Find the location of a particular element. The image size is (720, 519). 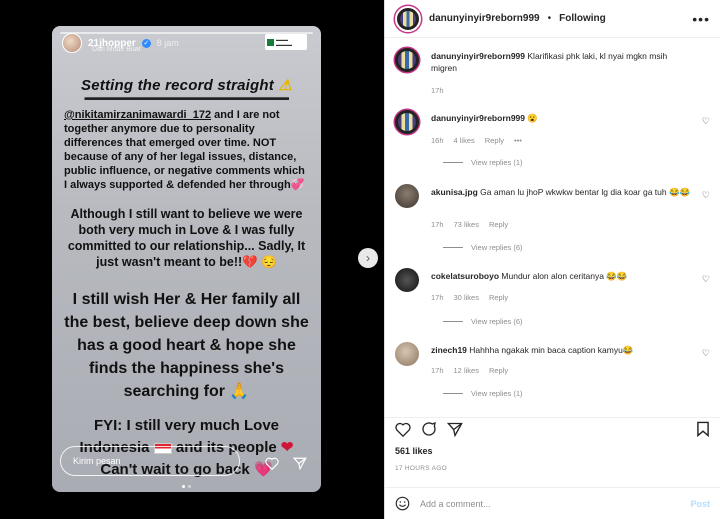

add-comment-bar: Add a comment... Post is located at coordinates (552, 503).